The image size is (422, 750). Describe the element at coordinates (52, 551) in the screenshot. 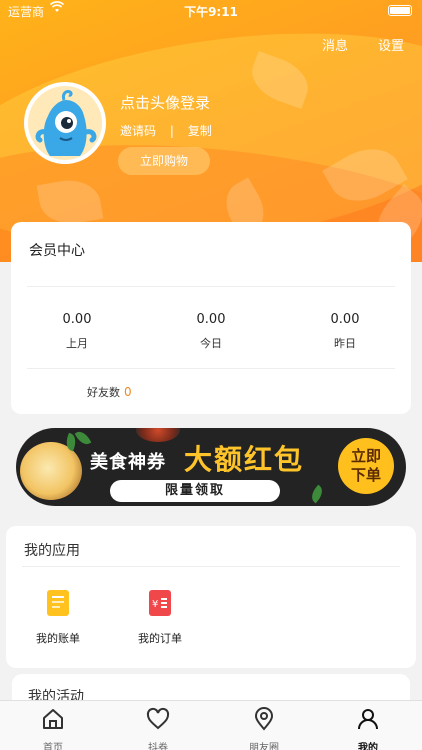

I see `my-apps-title: 我的应用` at that location.